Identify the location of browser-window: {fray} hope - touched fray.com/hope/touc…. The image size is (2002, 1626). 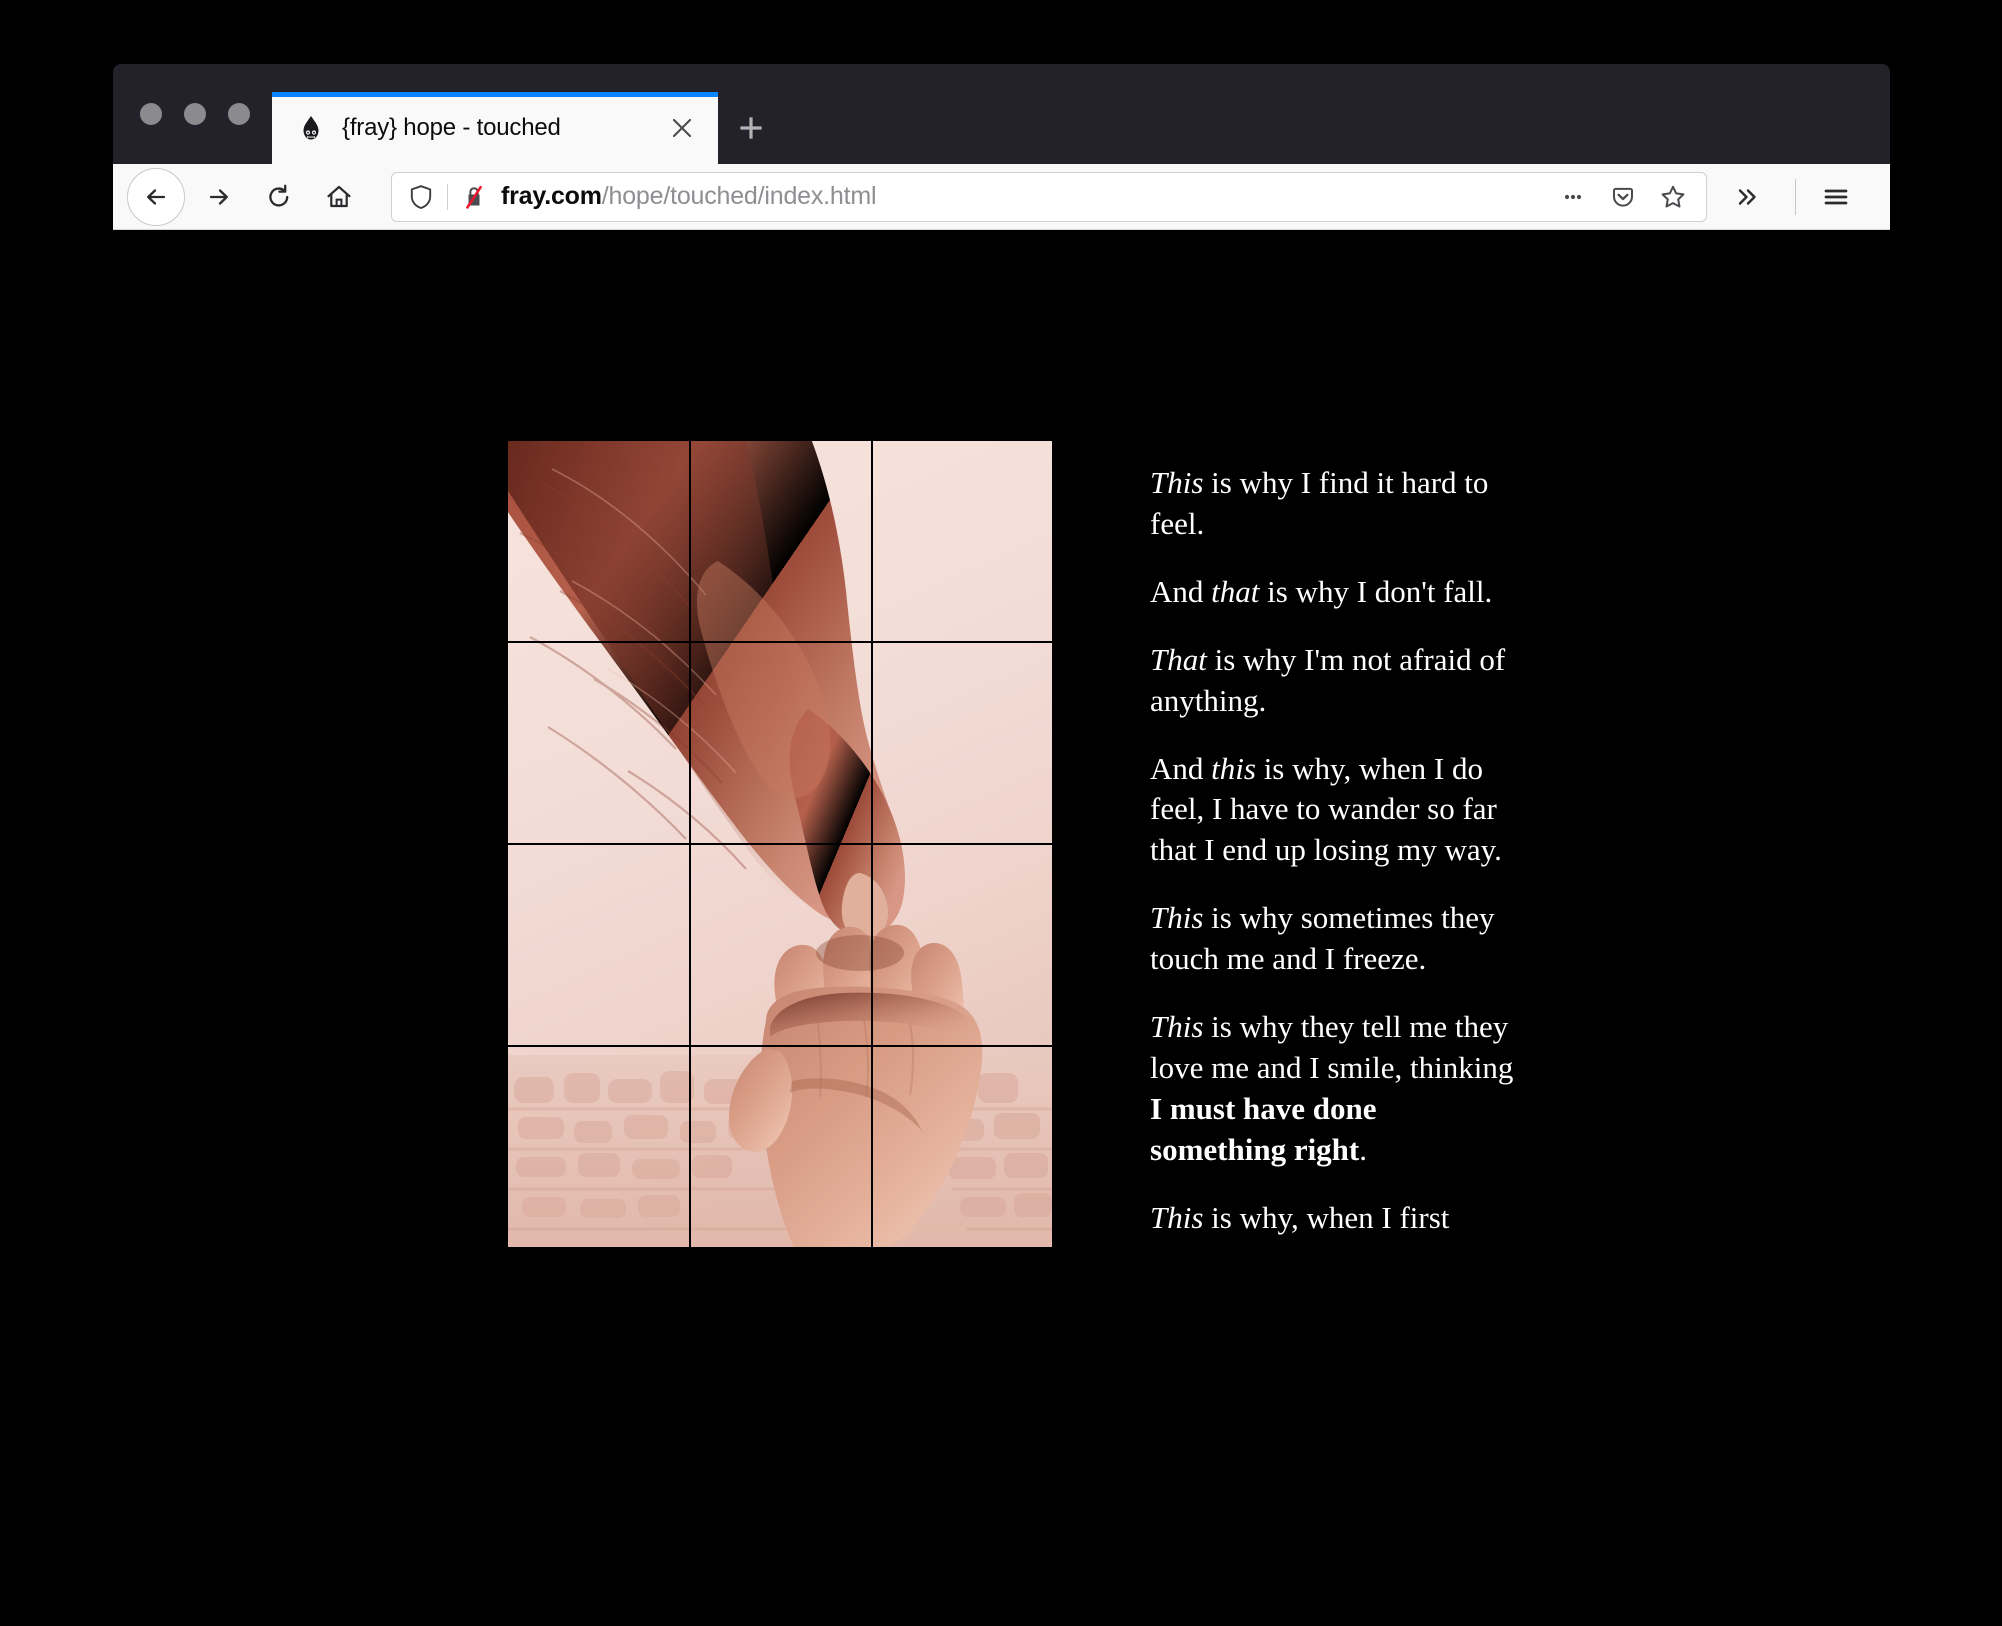
(1001, 147).